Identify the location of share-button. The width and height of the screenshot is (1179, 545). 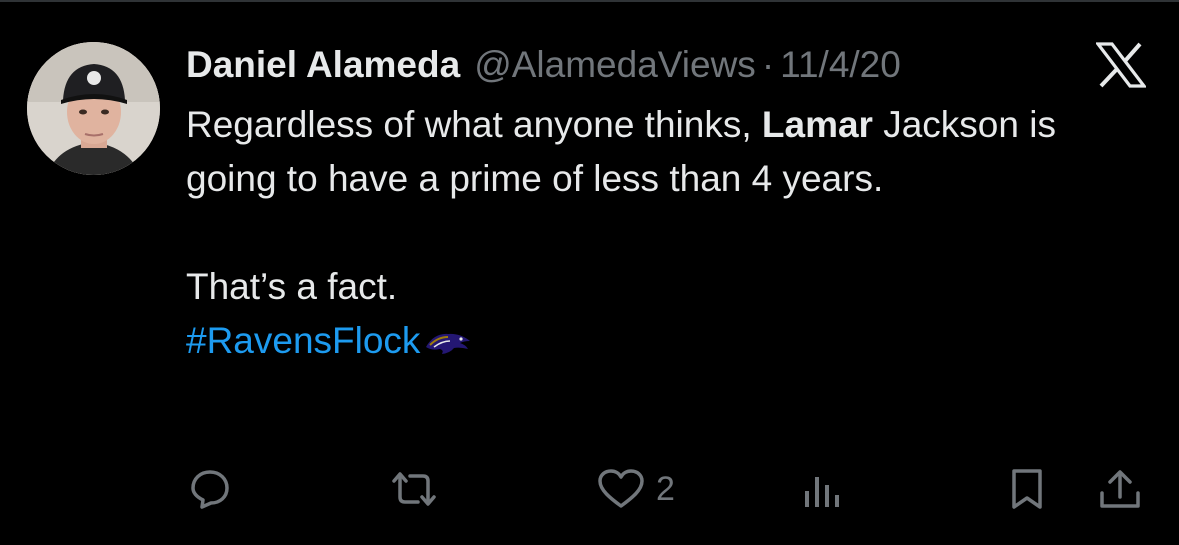
(1120, 489).